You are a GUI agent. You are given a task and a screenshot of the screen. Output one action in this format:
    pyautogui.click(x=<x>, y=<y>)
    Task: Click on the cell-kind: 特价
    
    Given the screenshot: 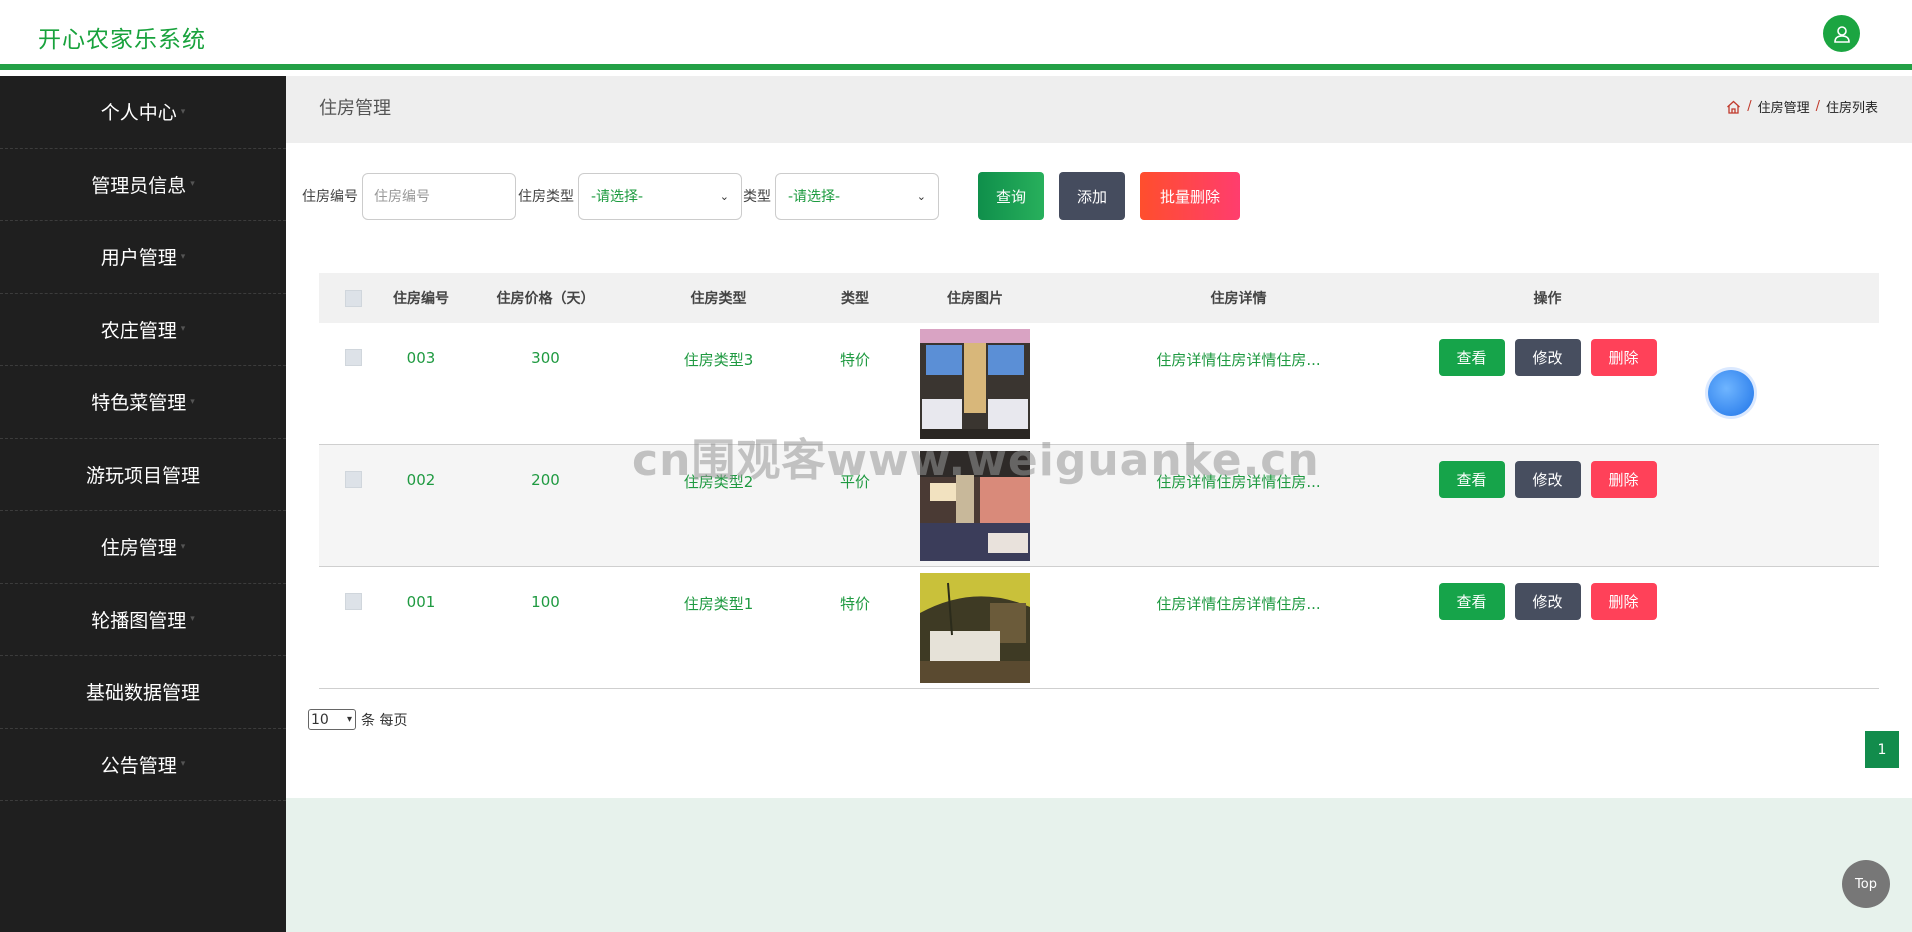 What is the action you would take?
    pyautogui.click(x=854, y=360)
    